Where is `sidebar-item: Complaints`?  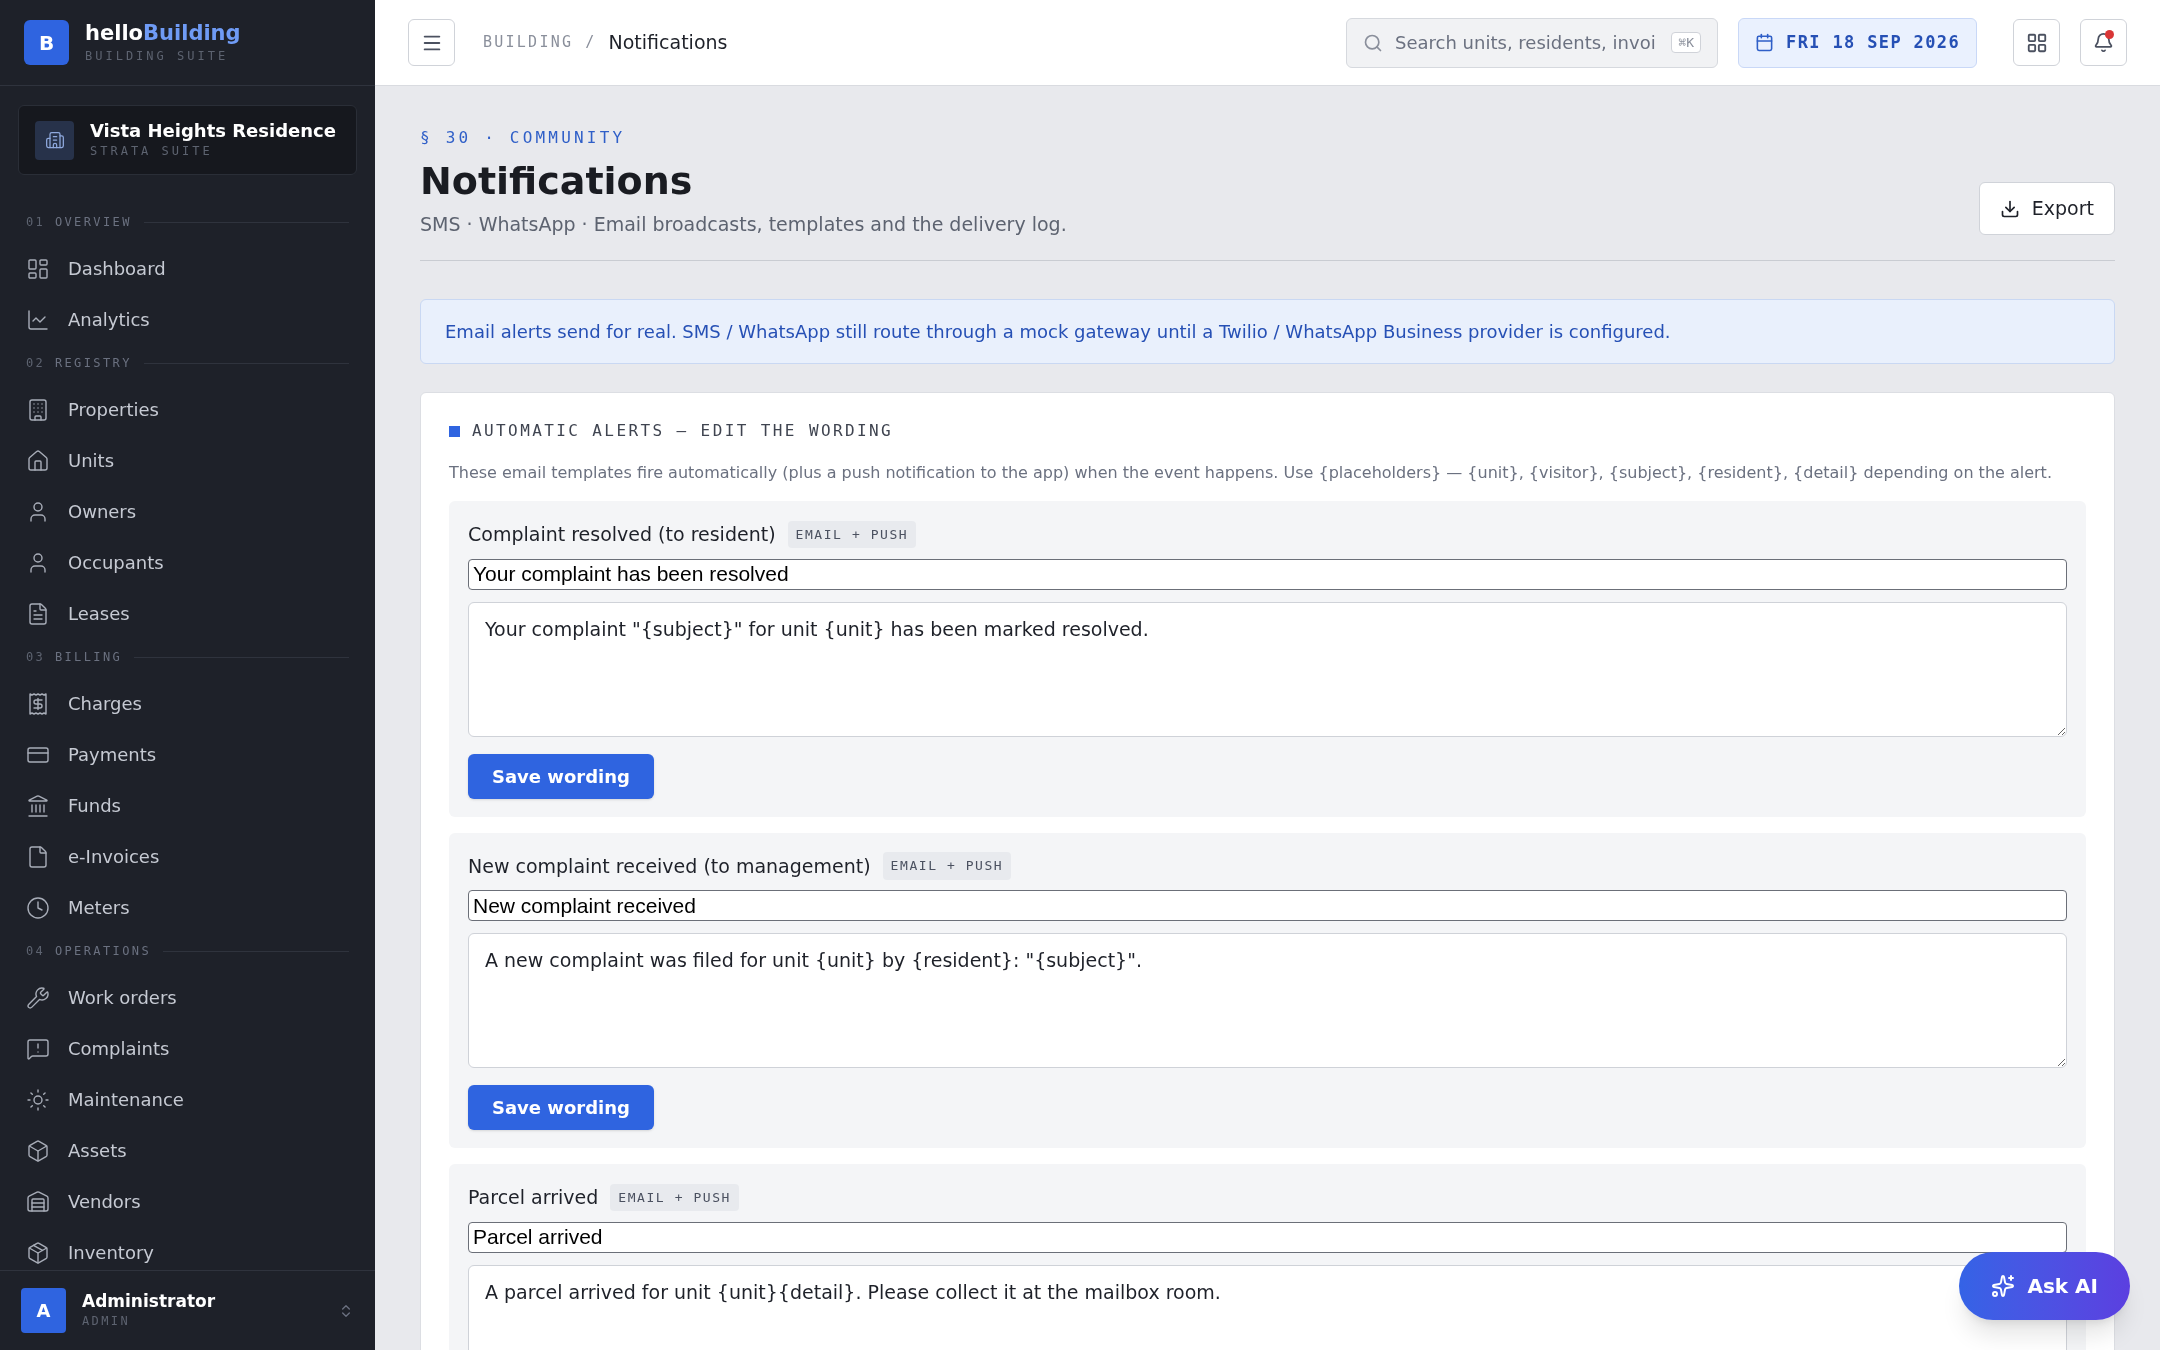 sidebar-item: Complaints is located at coordinates (187, 1048).